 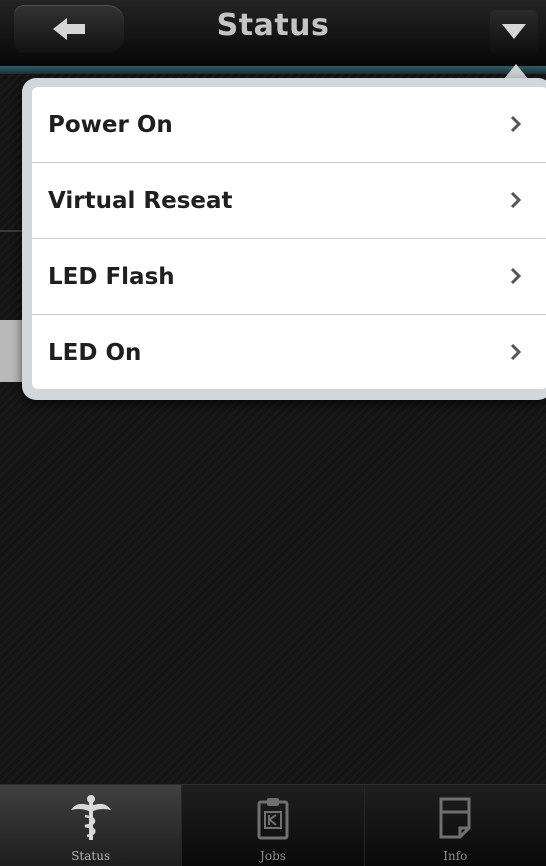 What do you see at coordinates (289, 125) in the screenshot?
I see `menu-item-power-on: Power On` at bounding box center [289, 125].